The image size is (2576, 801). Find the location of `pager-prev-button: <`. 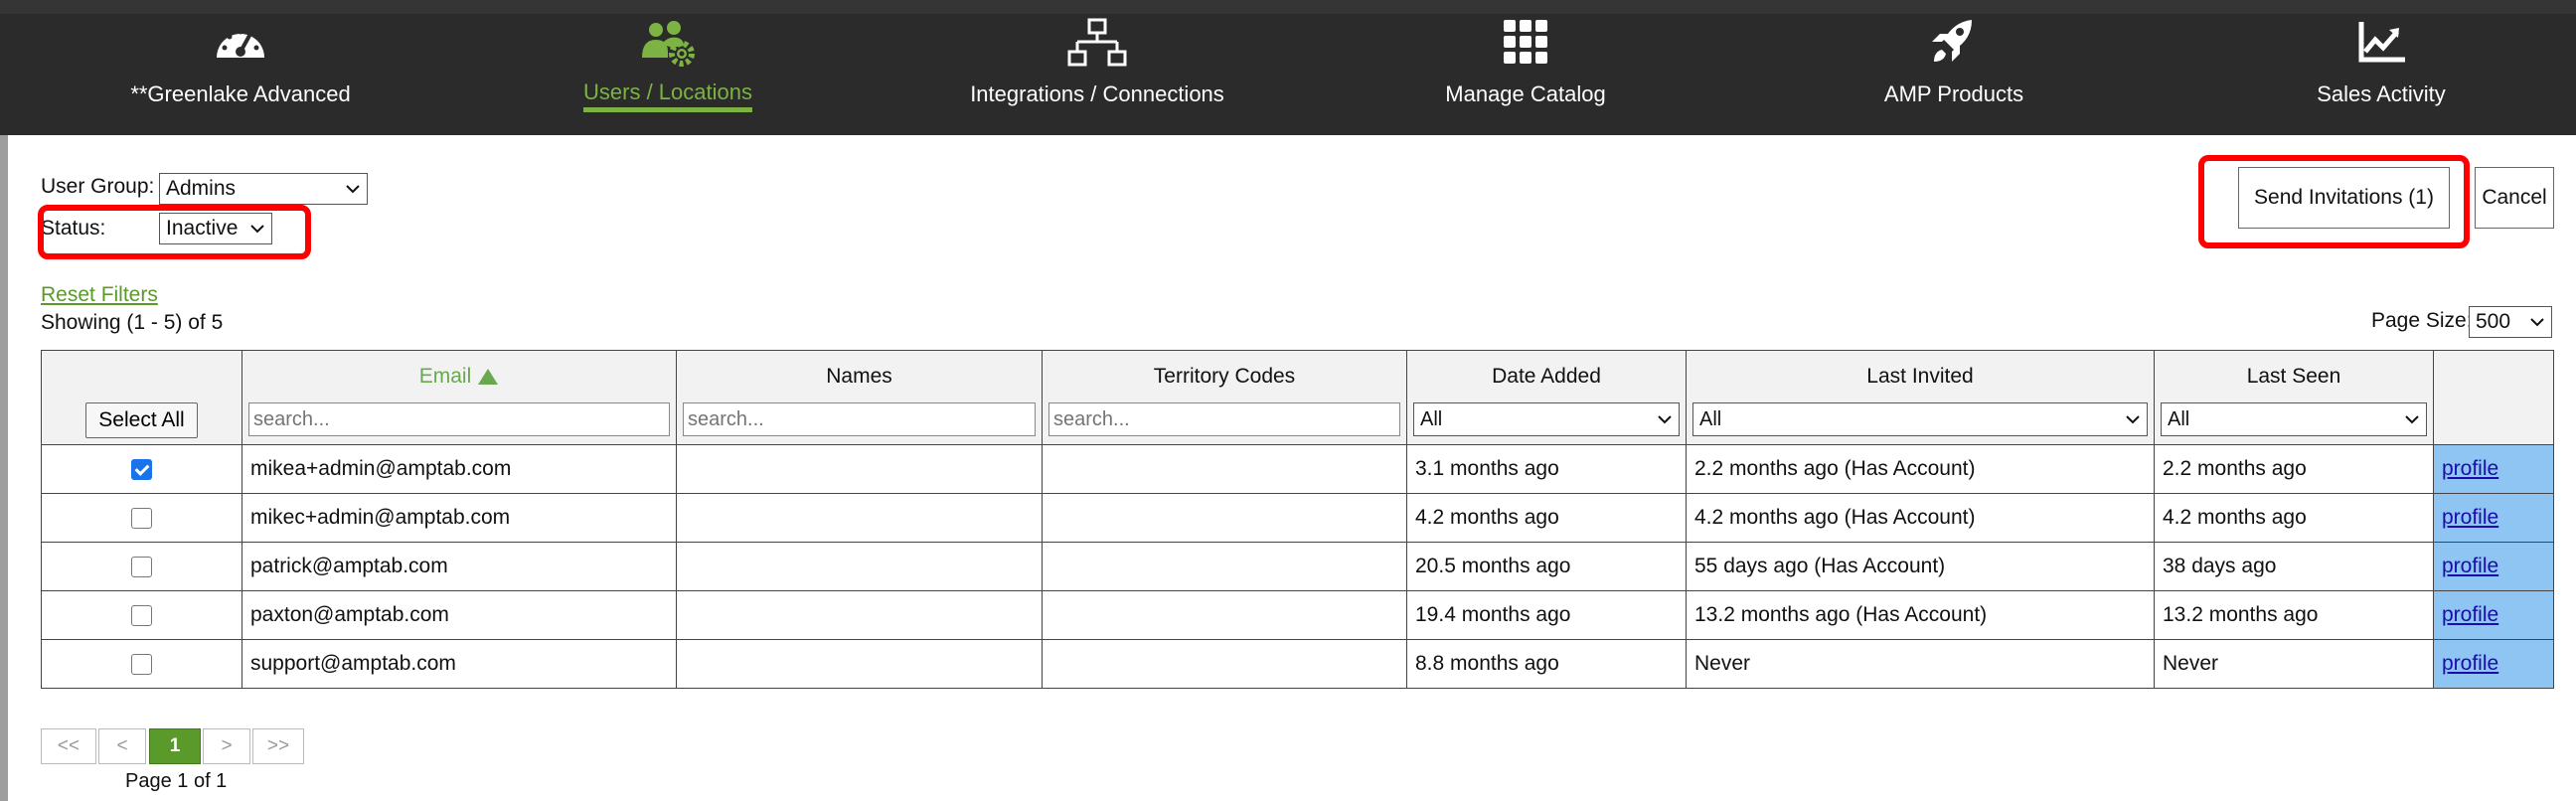

pager-prev-button: < is located at coordinates (122, 746).